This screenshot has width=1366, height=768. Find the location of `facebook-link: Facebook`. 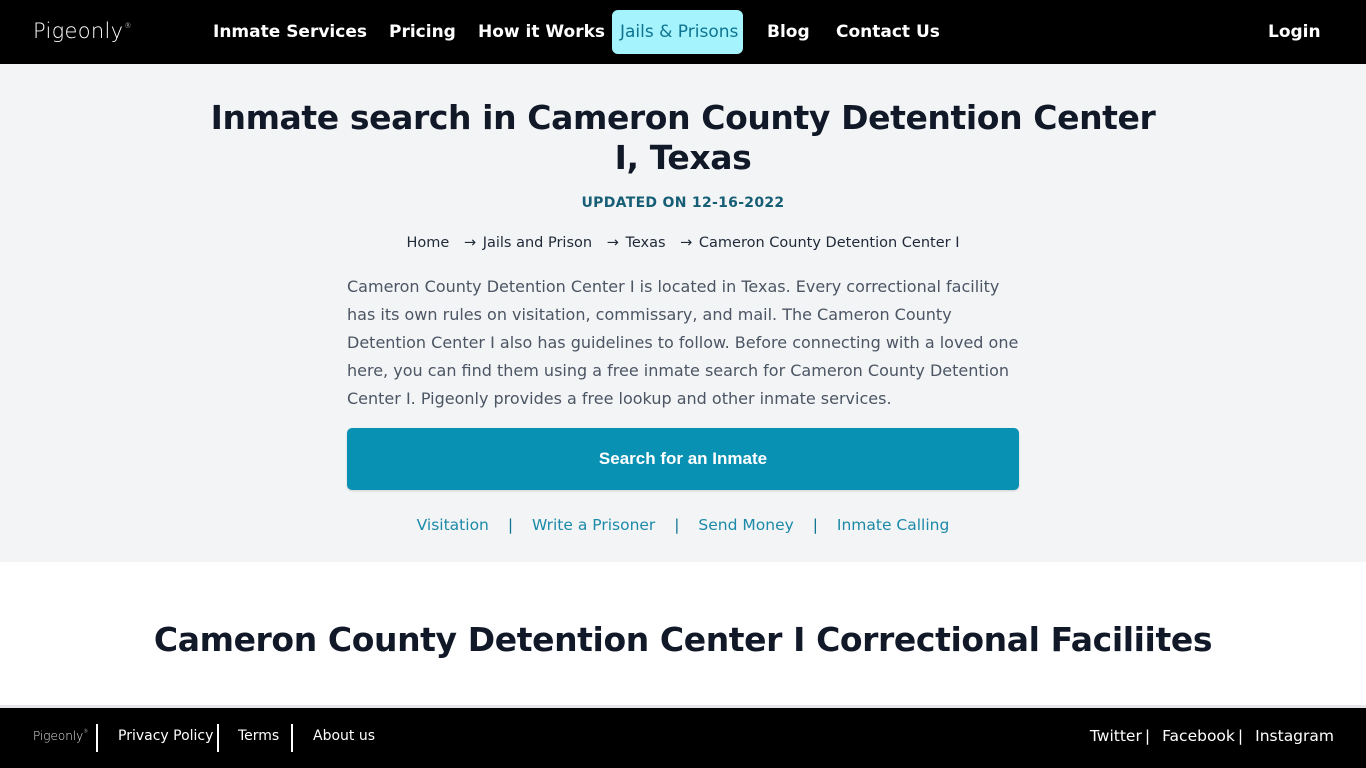

facebook-link: Facebook is located at coordinates (1198, 736).